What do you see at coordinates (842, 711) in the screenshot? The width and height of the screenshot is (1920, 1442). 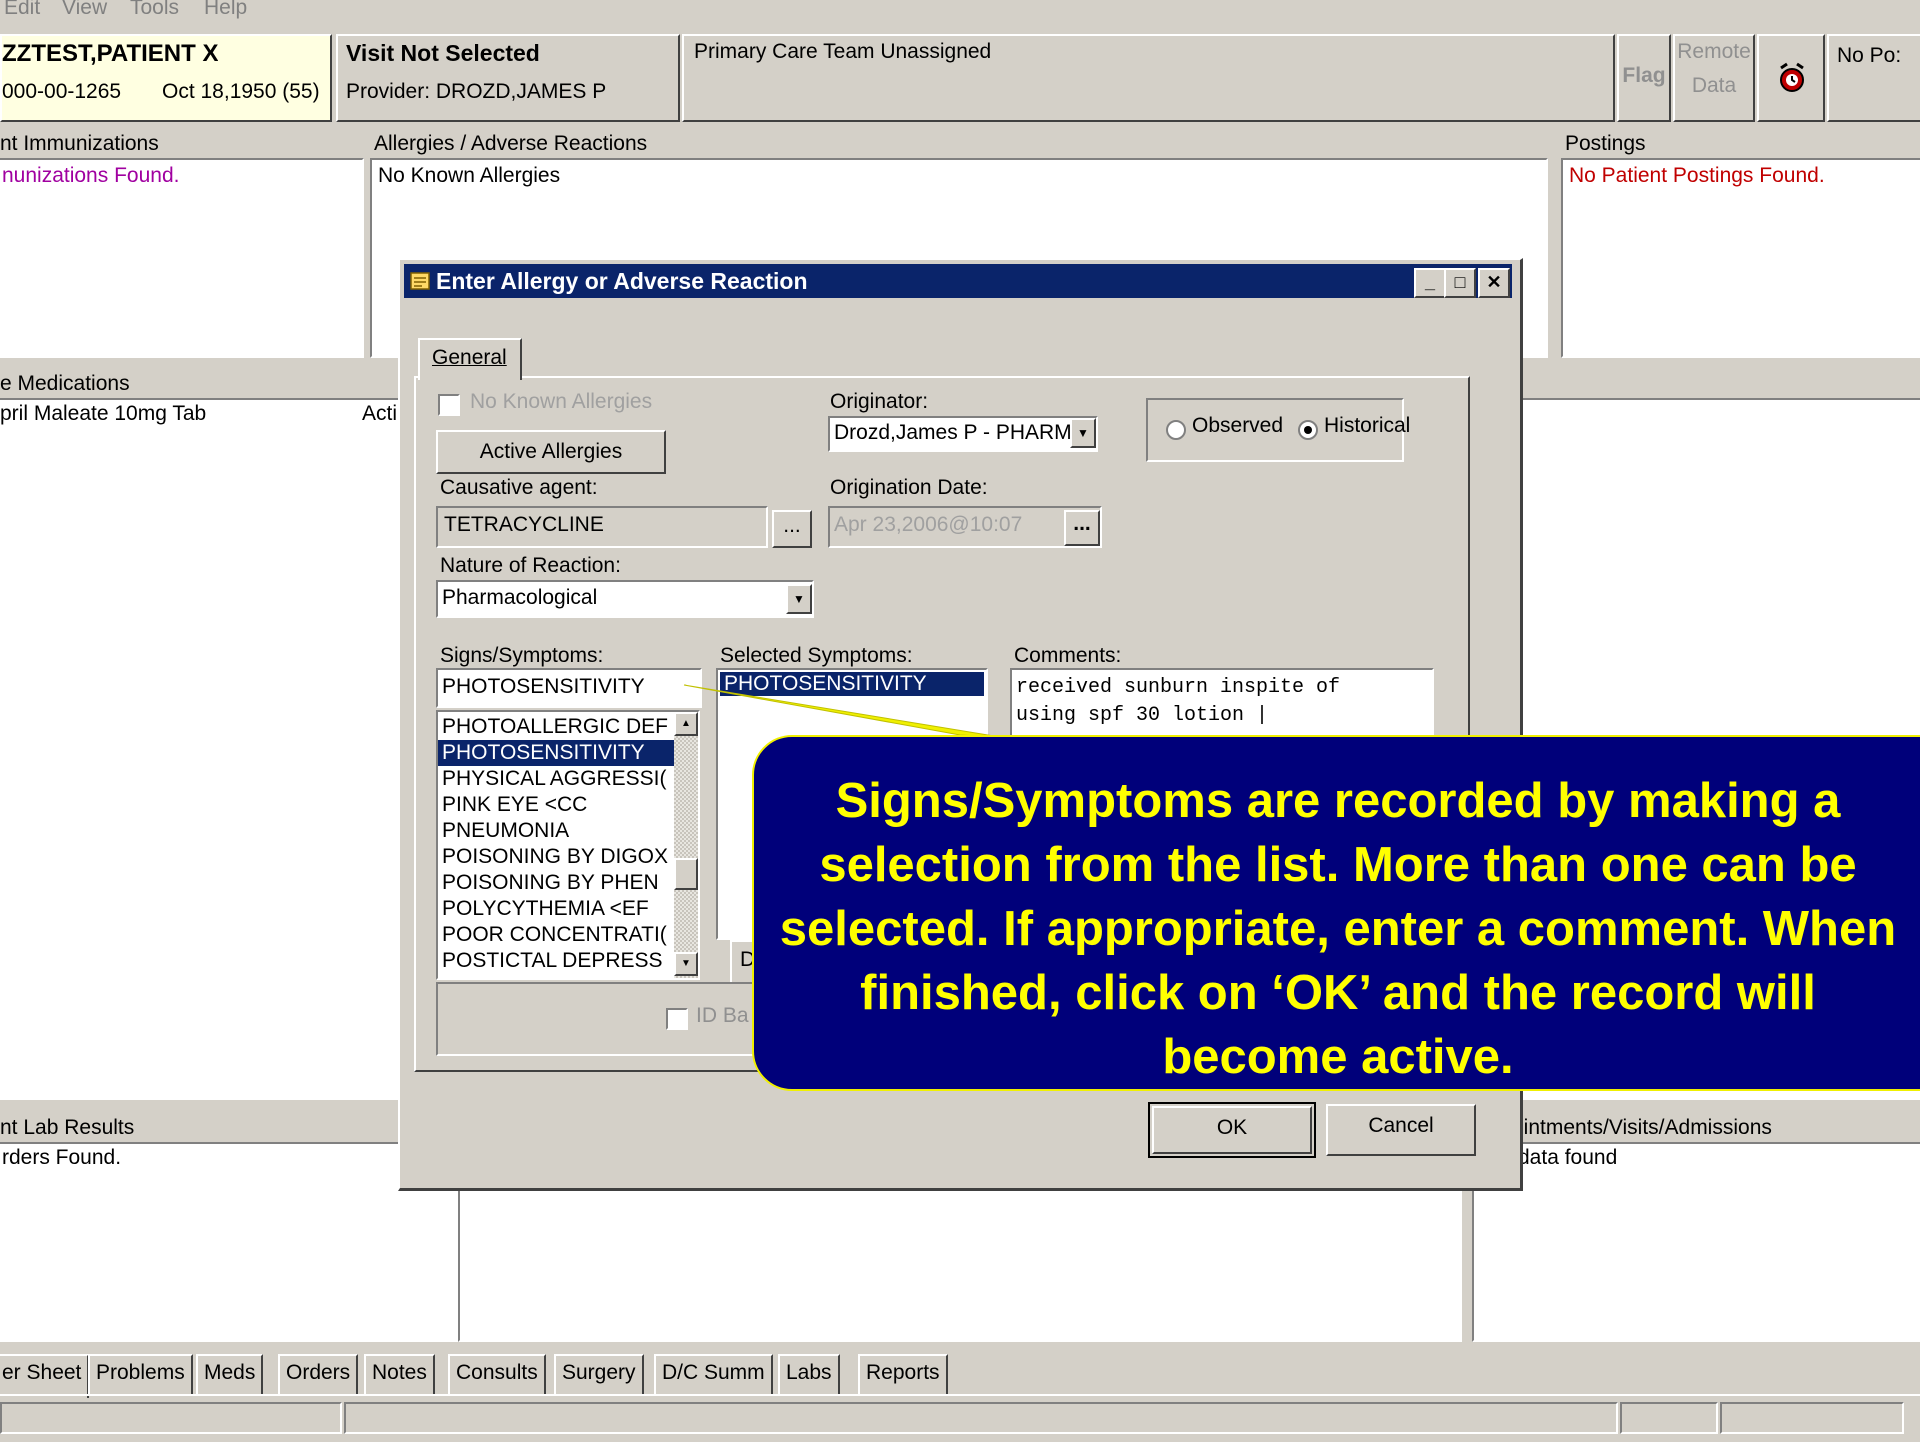 I see `callout-pointer` at bounding box center [842, 711].